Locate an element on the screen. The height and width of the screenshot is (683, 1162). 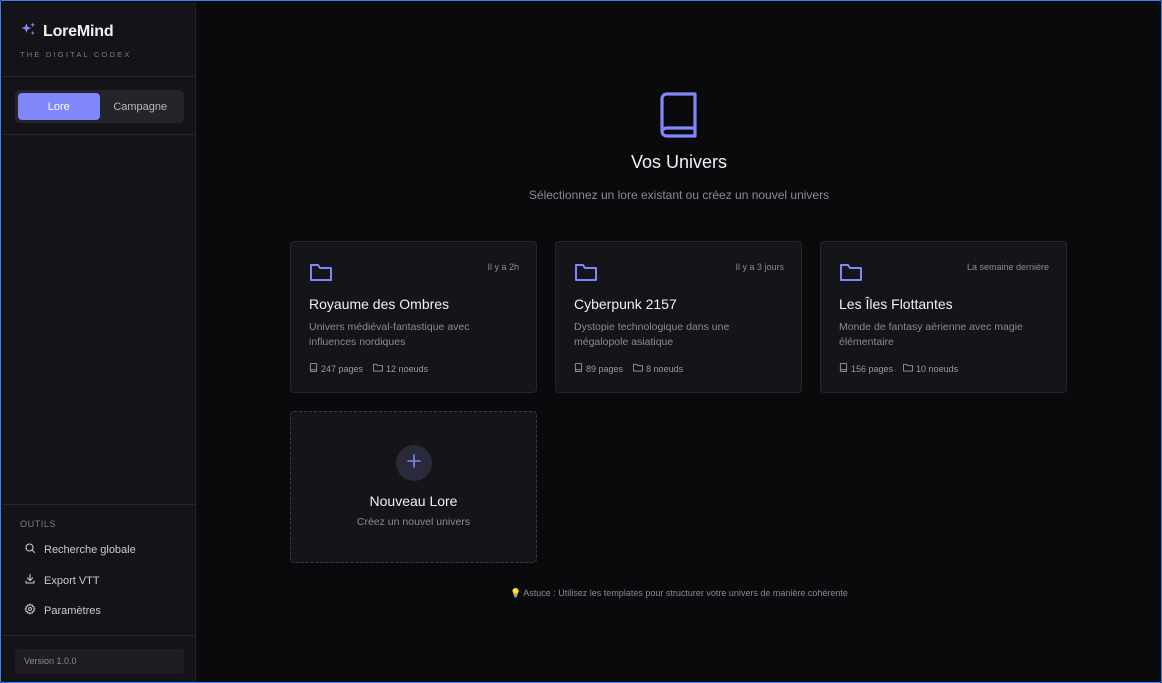
tools-title: OUTILS is located at coordinates (38, 524).